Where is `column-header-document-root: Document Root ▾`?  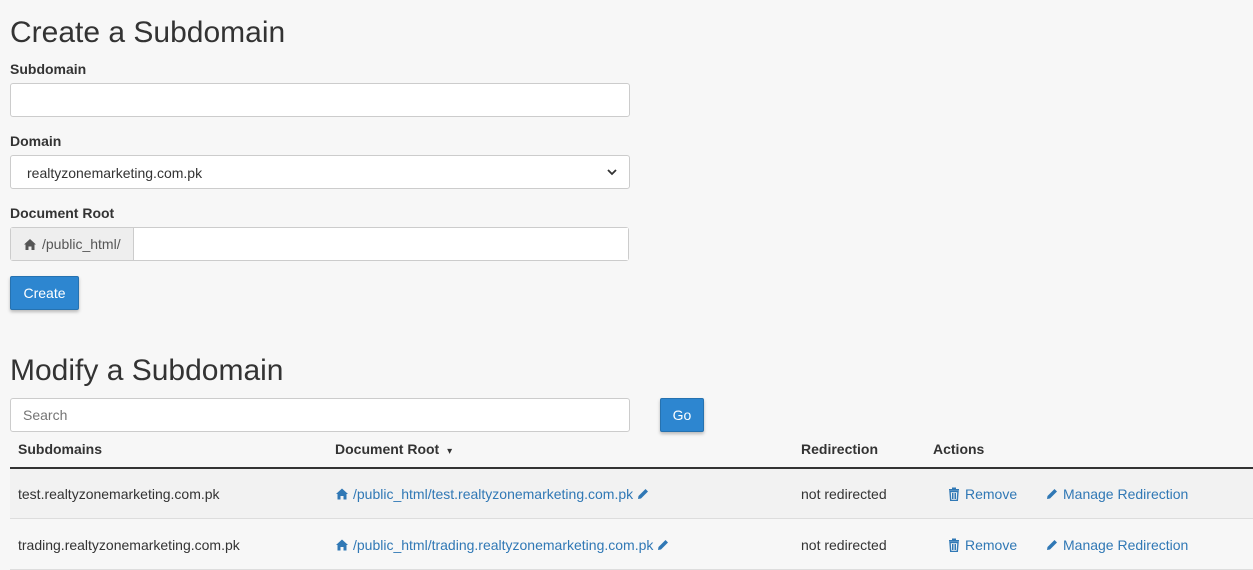 column-header-document-root: Document Root ▾ is located at coordinates (393, 449).